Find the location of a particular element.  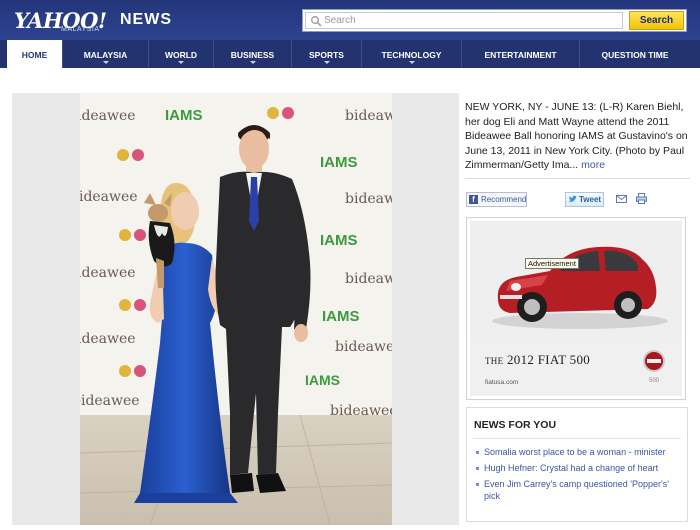

advertisement-label: Advertisement is located at coordinates (552, 263).